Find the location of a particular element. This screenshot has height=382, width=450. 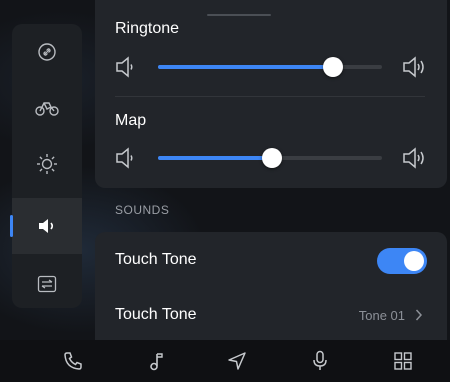

nav-navigation is located at coordinates (237, 361).